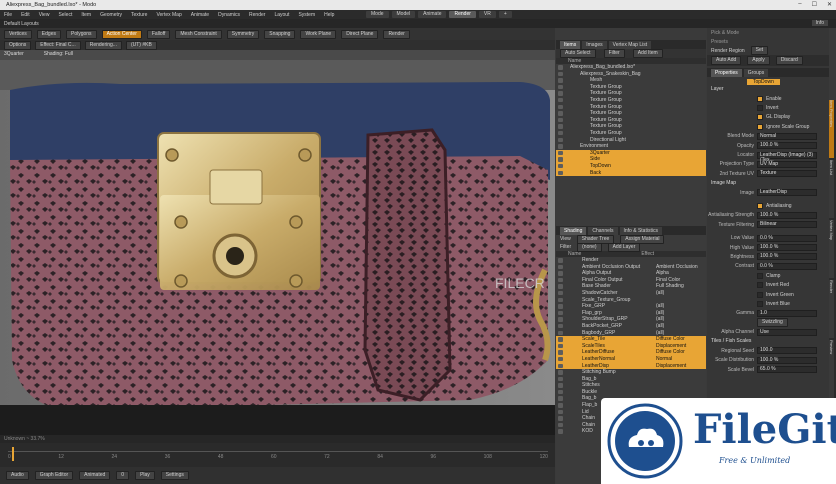  Describe the element at coordinates (624, 247) in the screenshot. I see `add-layer-button: Add Layer` at that location.